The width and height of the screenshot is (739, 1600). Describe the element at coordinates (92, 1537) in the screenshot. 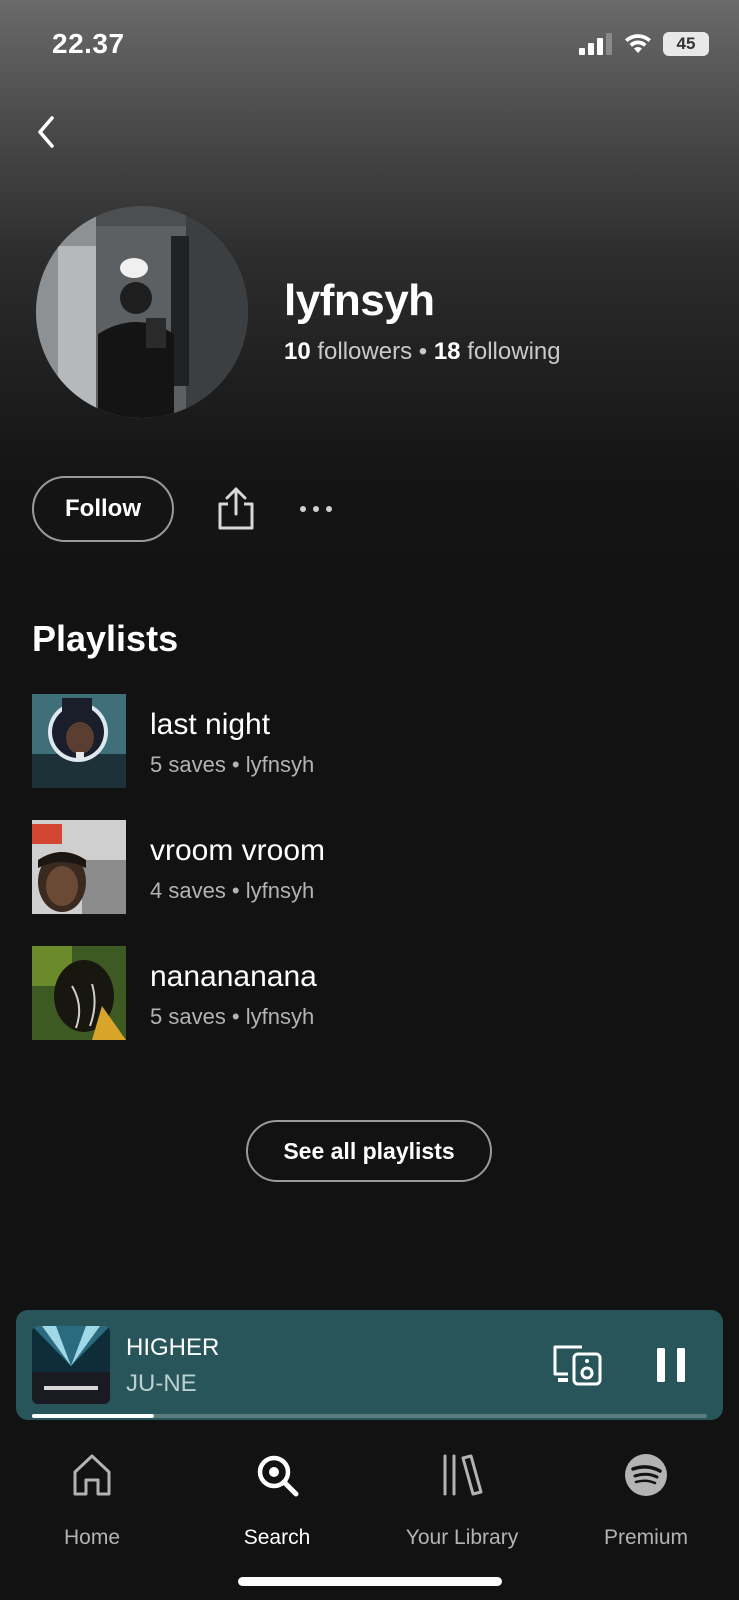

I see `nav-label-home: Home` at that location.